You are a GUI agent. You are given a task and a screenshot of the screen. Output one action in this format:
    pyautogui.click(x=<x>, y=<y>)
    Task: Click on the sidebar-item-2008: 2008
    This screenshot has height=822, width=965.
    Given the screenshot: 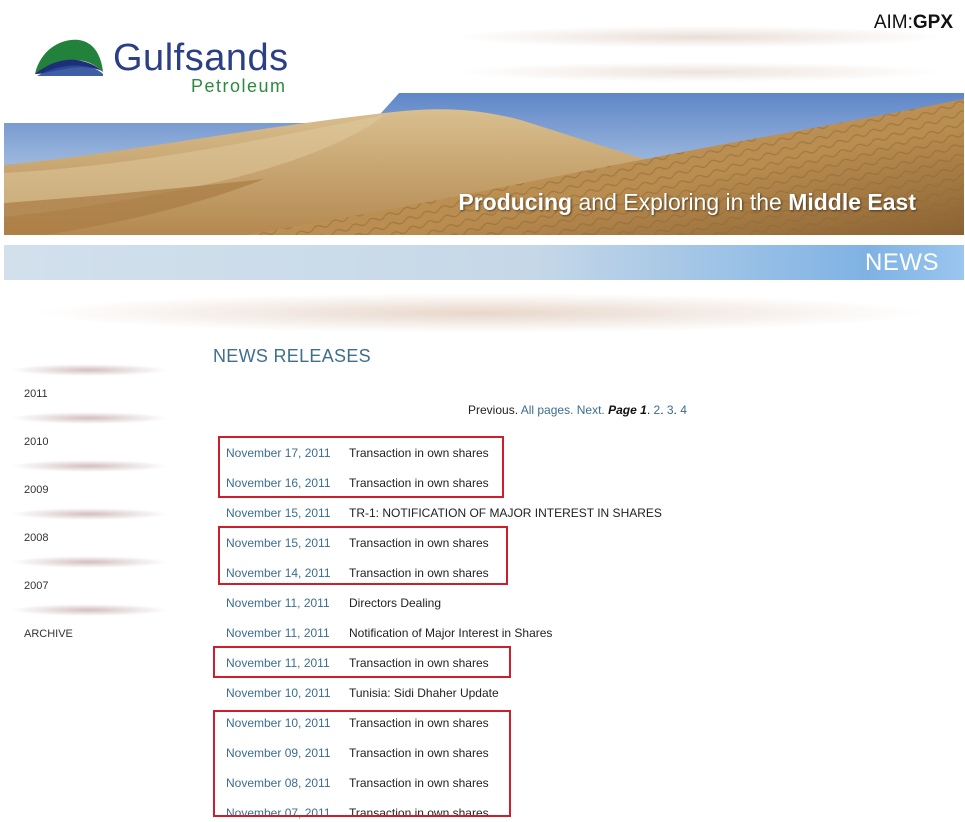 What is the action you would take?
    pyautogui.click(x=36, y=538)
    